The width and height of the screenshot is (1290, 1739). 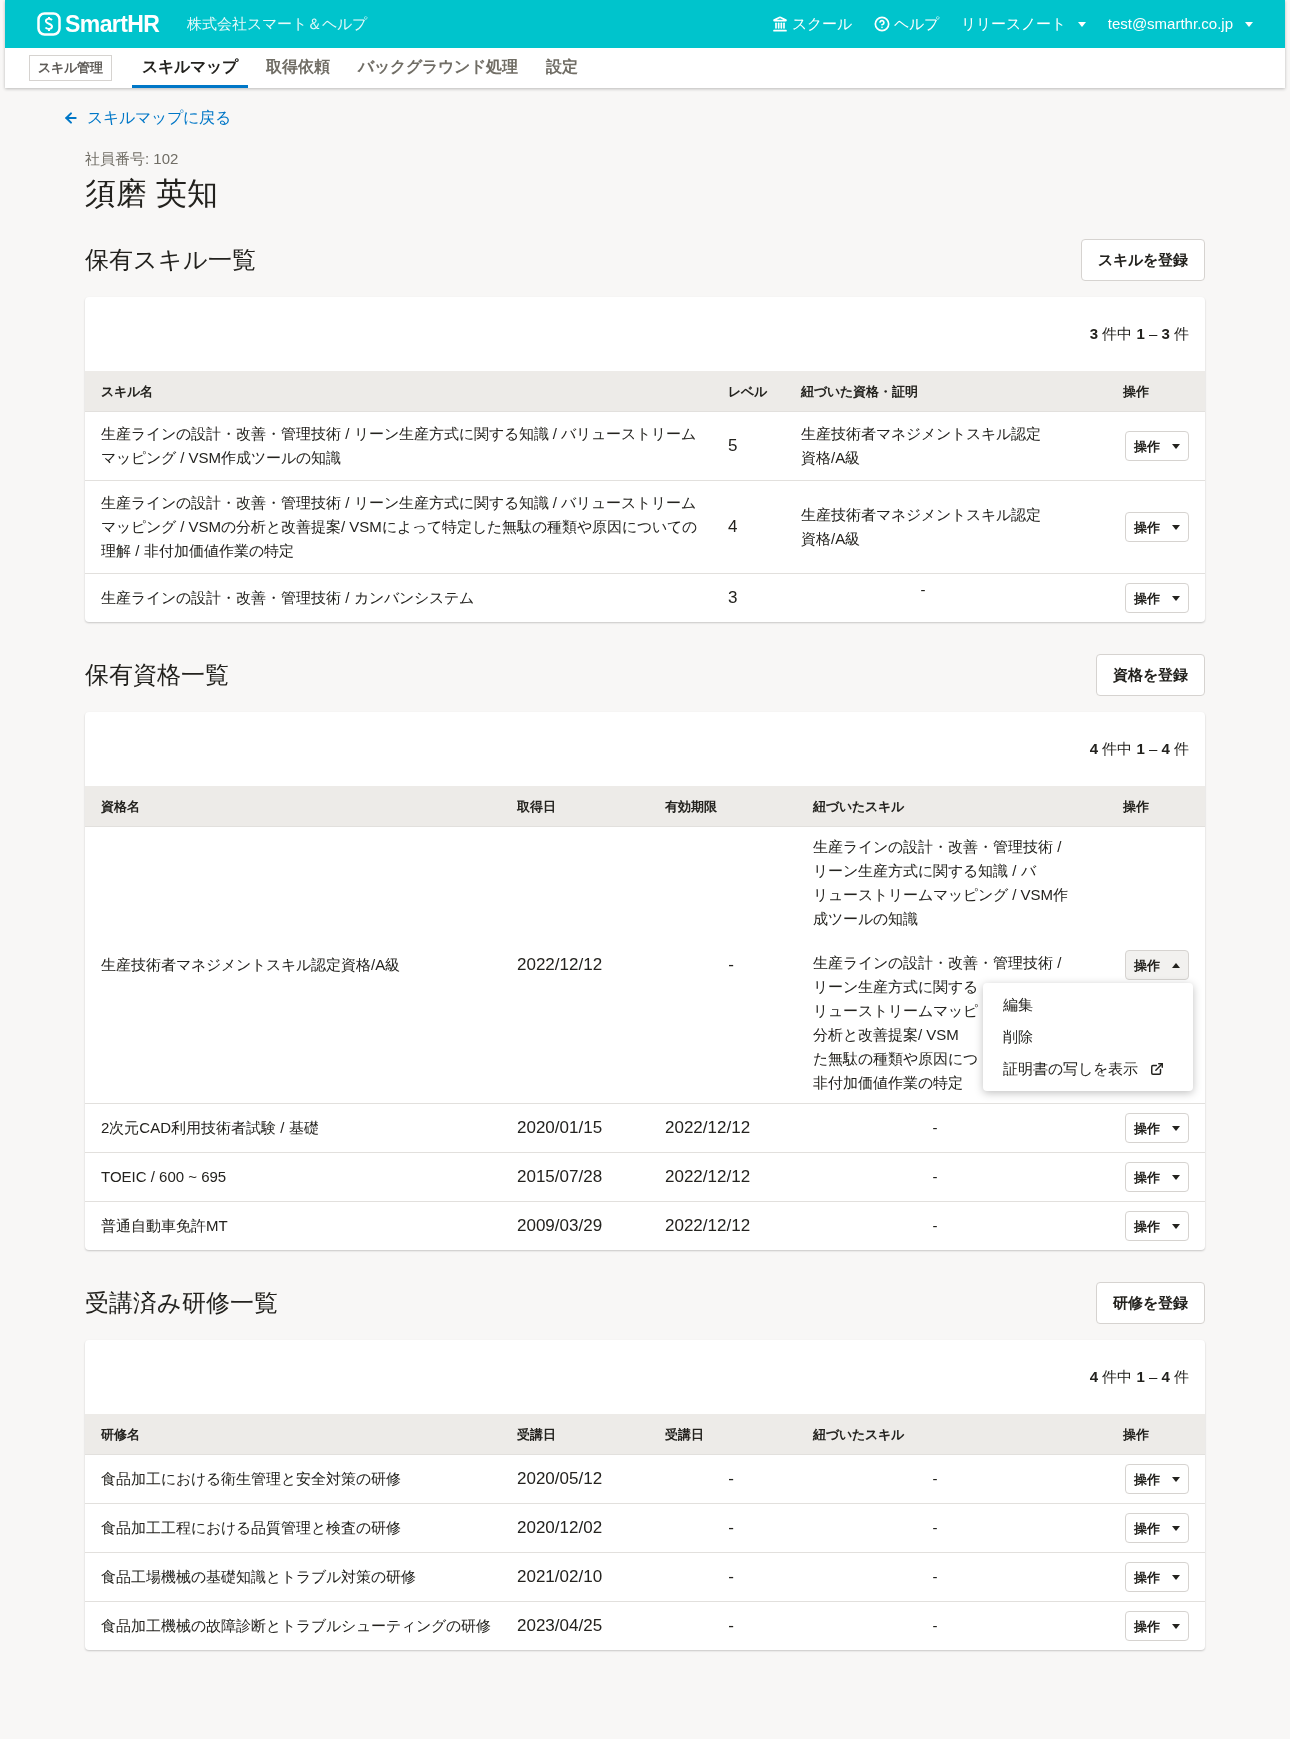 I want to click on caret-up-icon, so click(x=1176, y=965).